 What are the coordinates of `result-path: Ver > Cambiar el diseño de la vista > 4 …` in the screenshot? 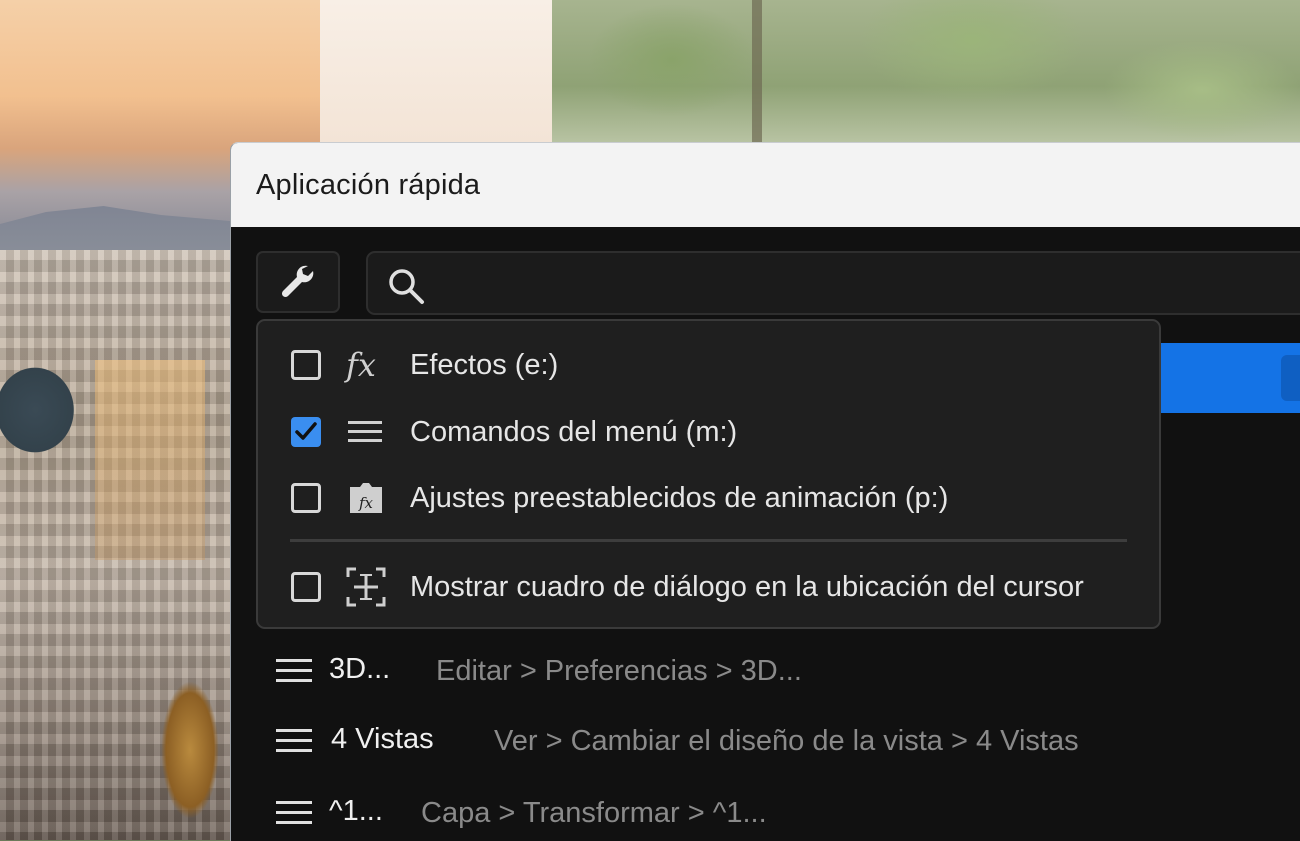 It's located at (786, 741).